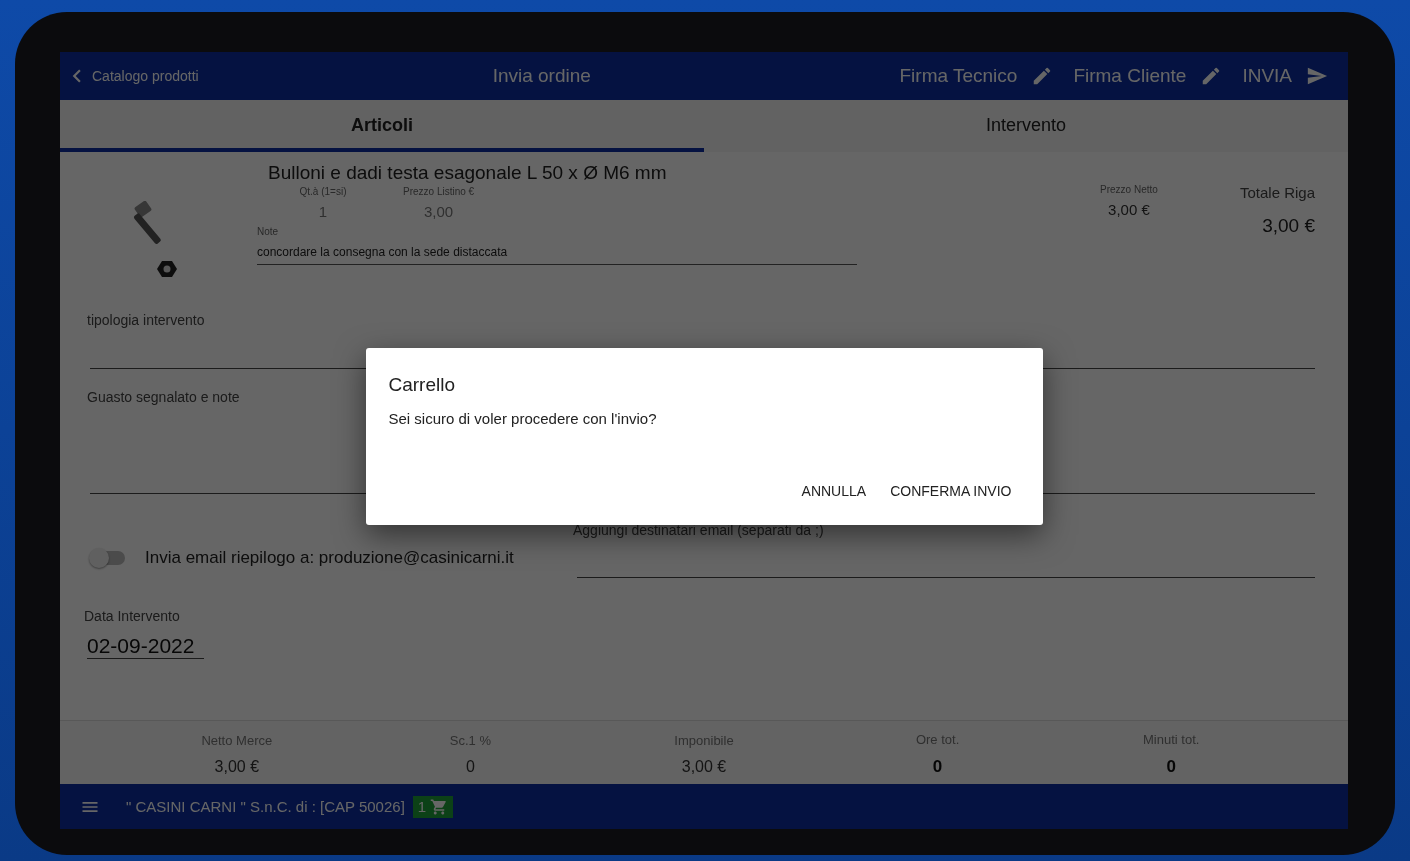 This screenshot has height=861, width=1410. Describe the element at coordinates (329, 558) in the screenshot. I see `toggle-label: Invia email riepilogo a: produzione@casinicarni.it` at that location.